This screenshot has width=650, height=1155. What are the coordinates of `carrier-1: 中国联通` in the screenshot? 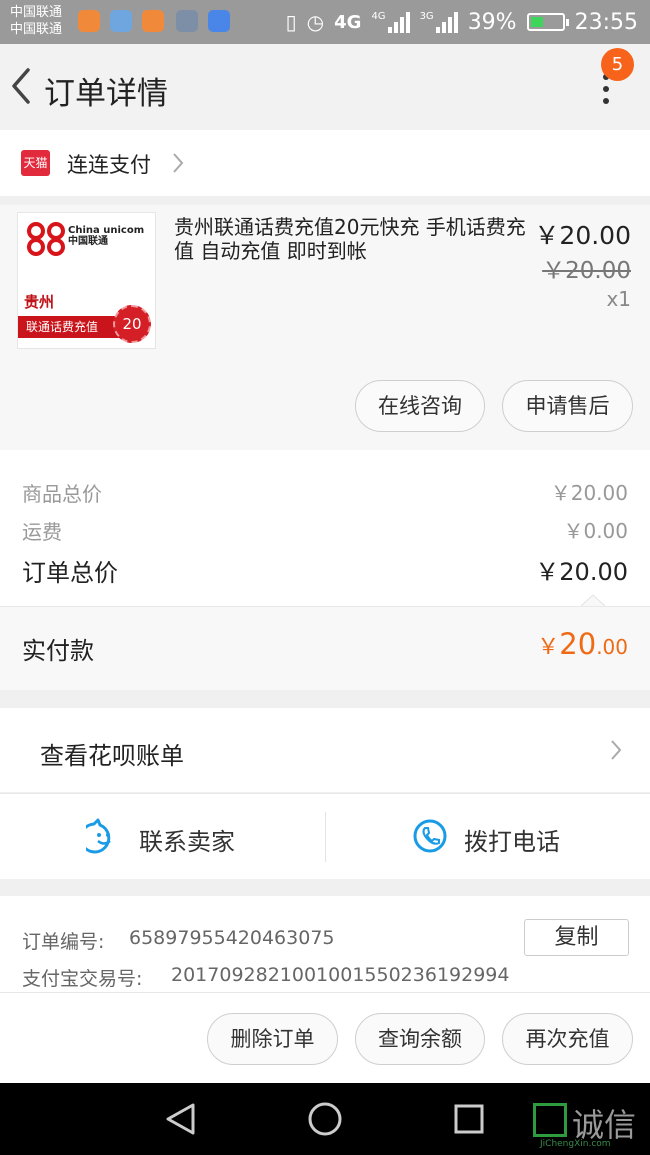 It's located at (36, 12).